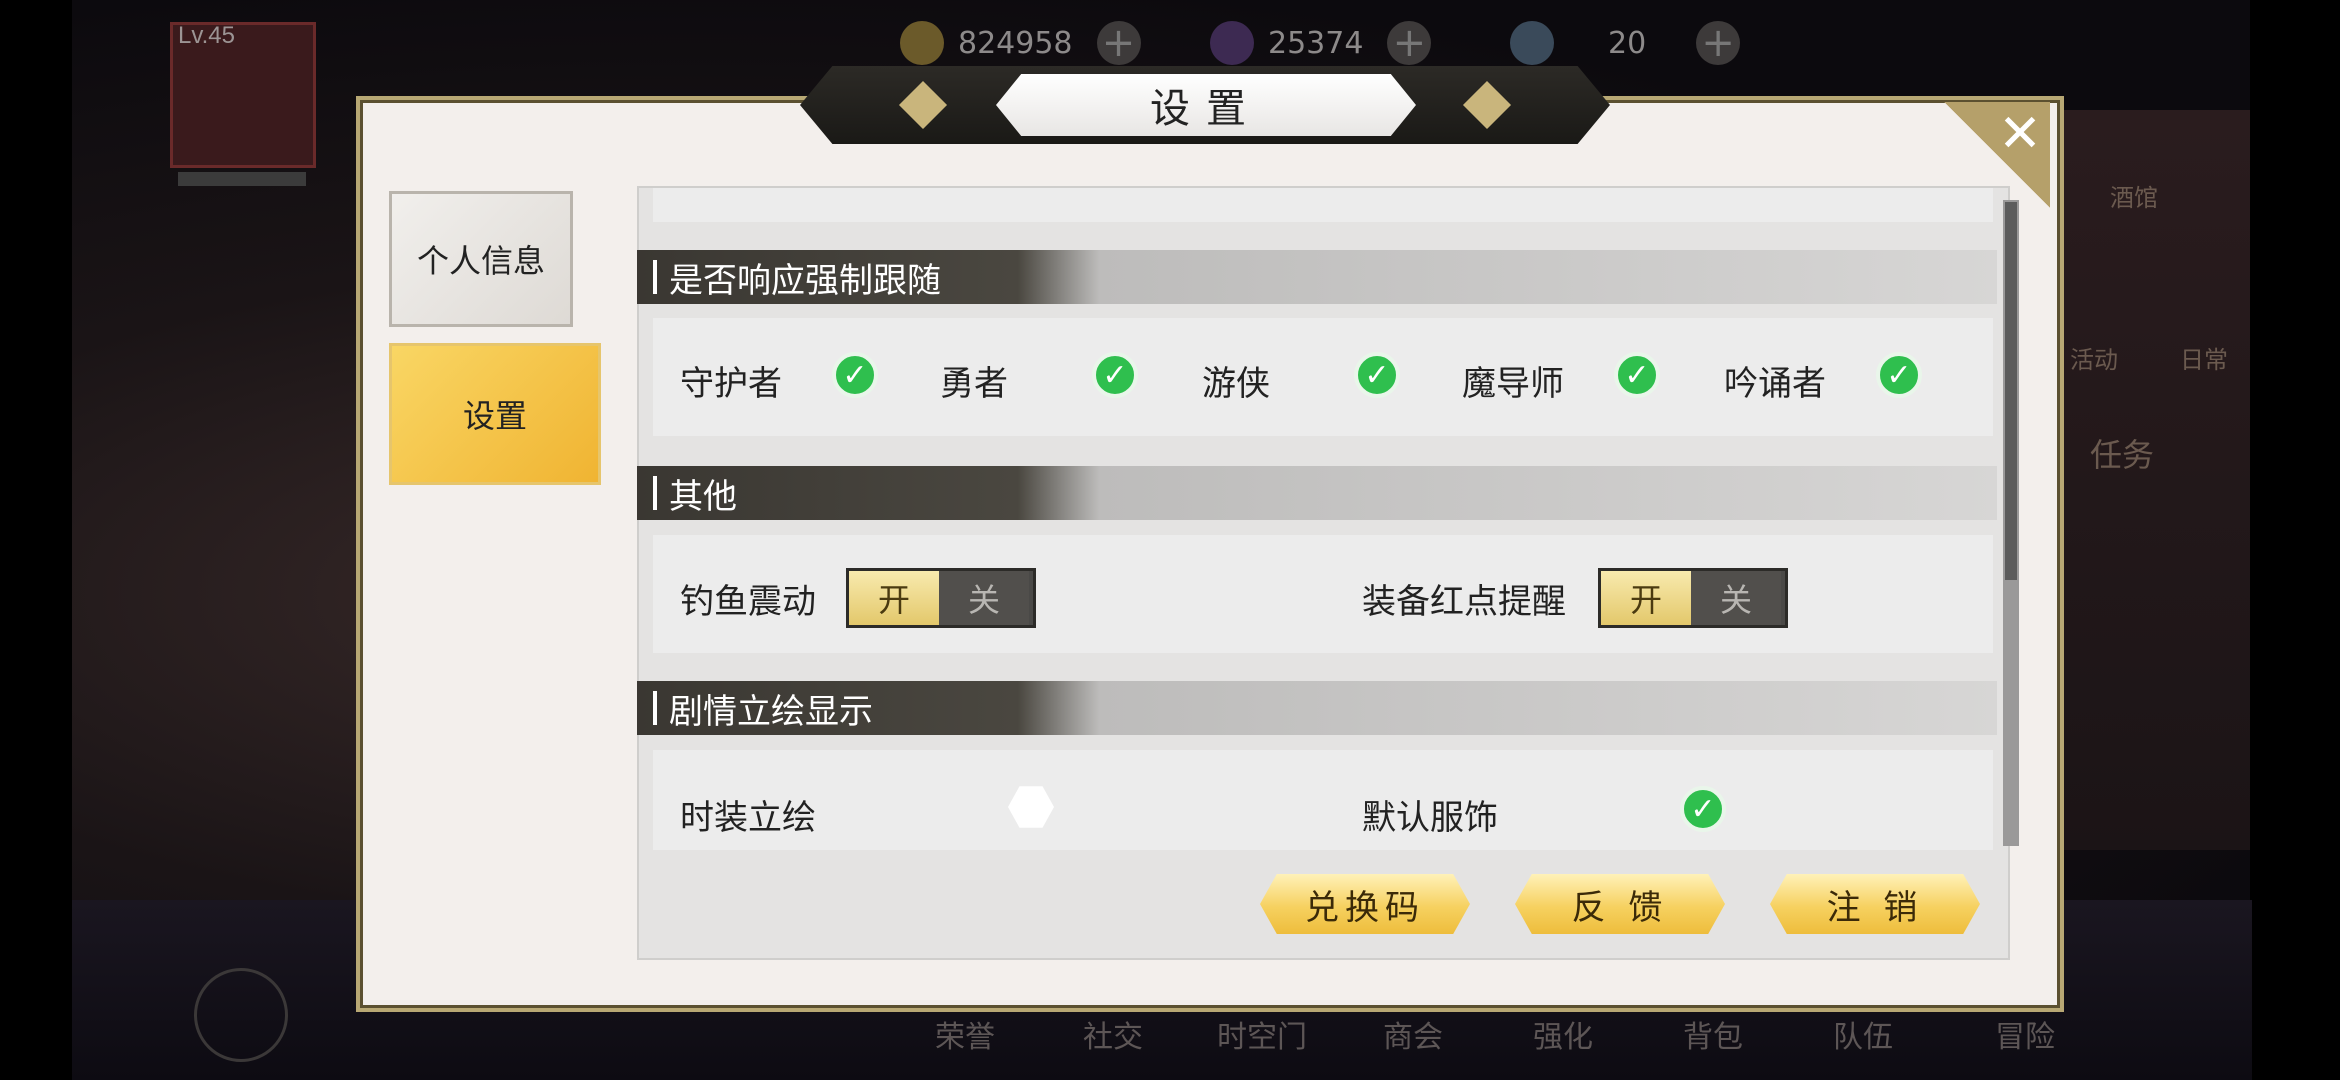  I want to click on logout-label: 注 销, so click(1875, 907).